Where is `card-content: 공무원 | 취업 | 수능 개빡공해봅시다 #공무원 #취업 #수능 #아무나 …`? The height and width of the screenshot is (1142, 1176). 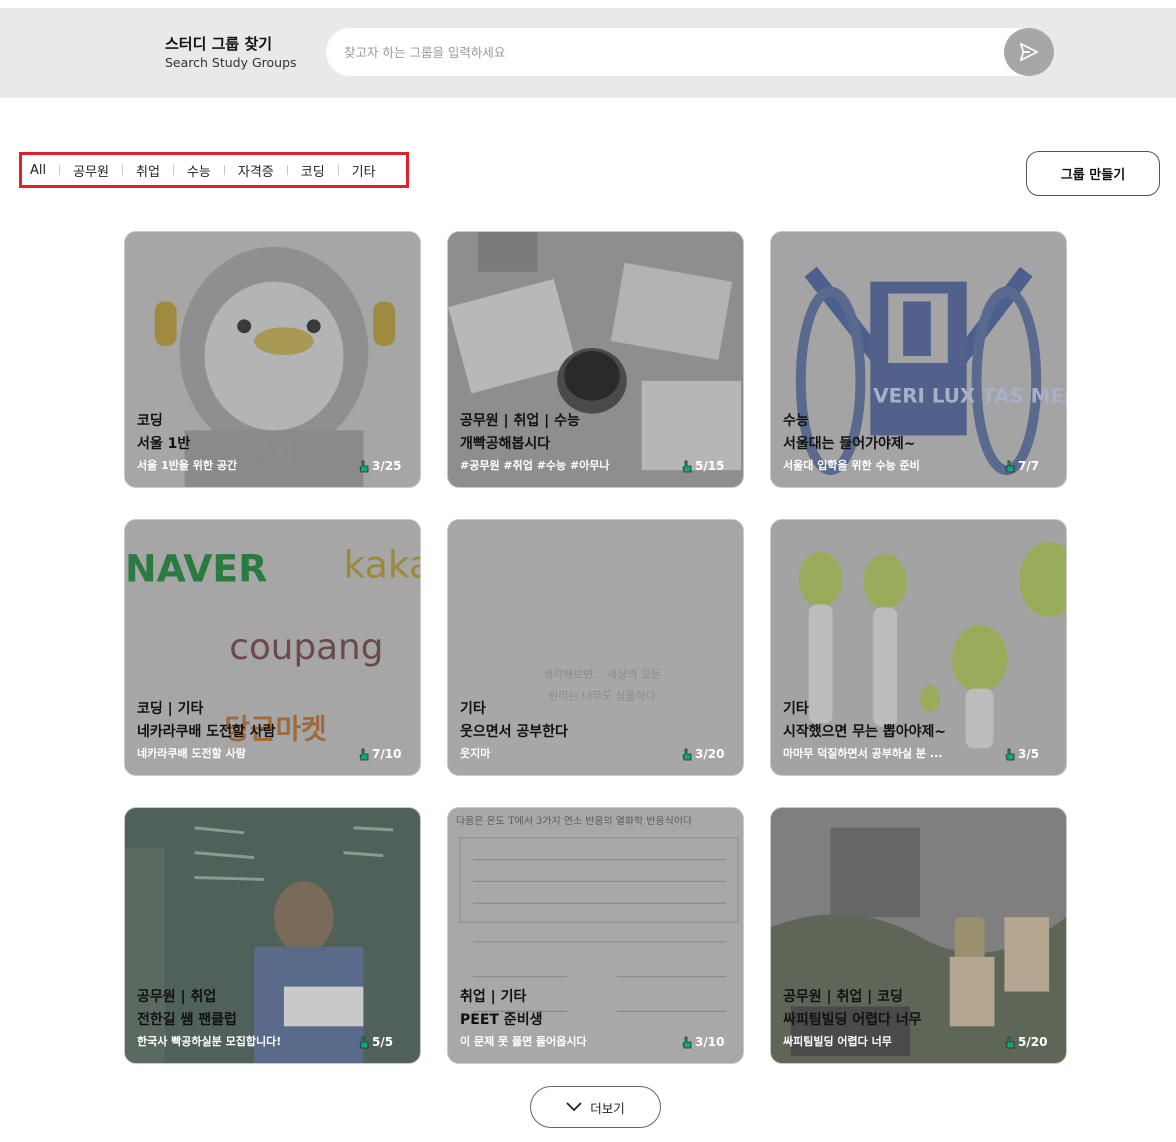 card-content: 공무원 | 취업 | 수능 개빡공해봅시다 #공무원 #취업 #수능 #아무나 … is located at coordinates (595, 442).